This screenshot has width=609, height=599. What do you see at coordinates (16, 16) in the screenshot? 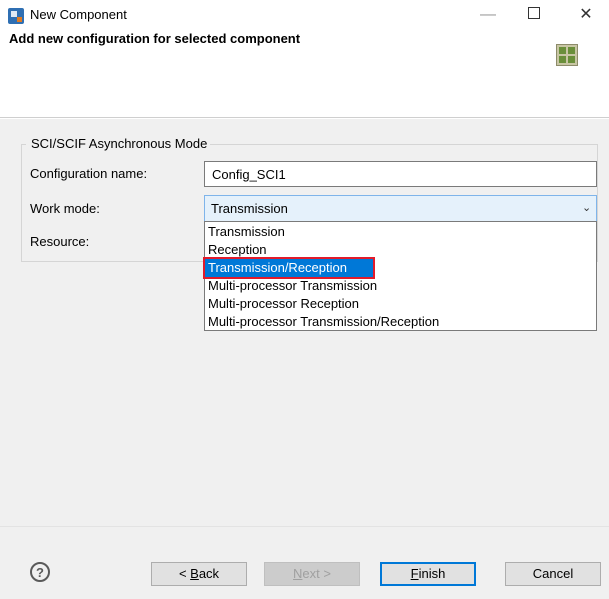
I see `app-icon` at bounding box center [16, 16].